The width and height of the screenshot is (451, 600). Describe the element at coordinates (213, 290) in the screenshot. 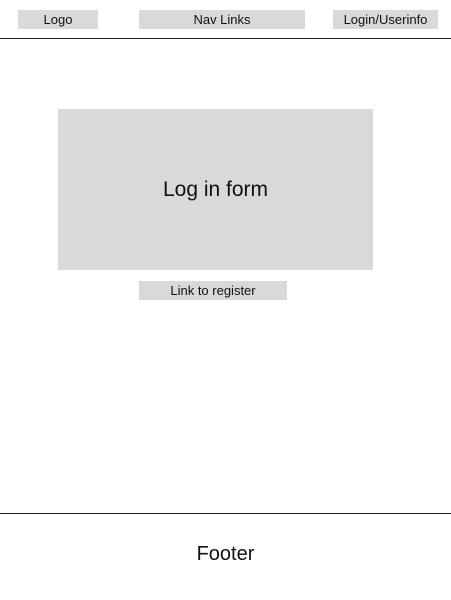

I see `register-link: Link to register` at that location.